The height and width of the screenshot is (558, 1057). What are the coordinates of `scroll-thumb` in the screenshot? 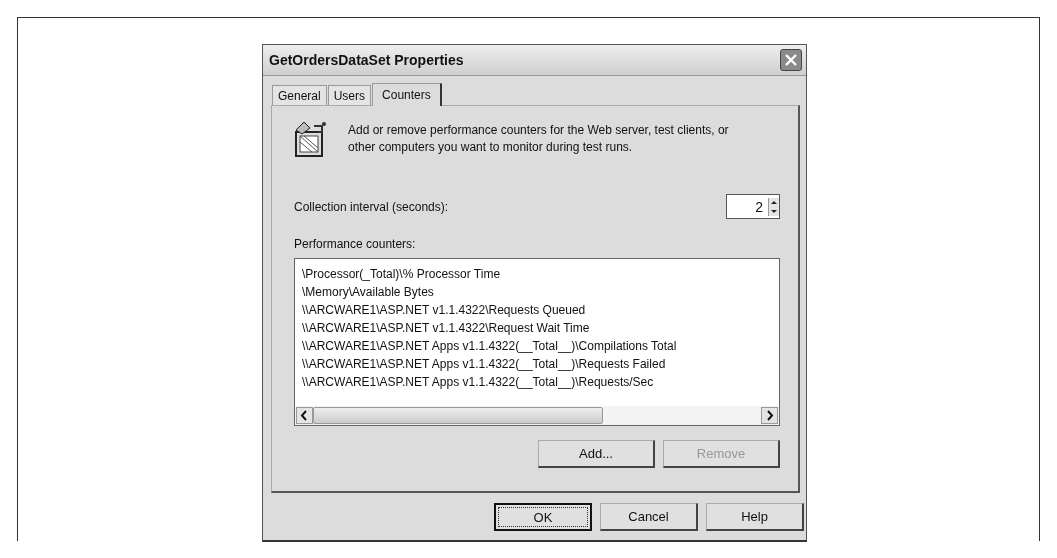 It's located at (458, 415).